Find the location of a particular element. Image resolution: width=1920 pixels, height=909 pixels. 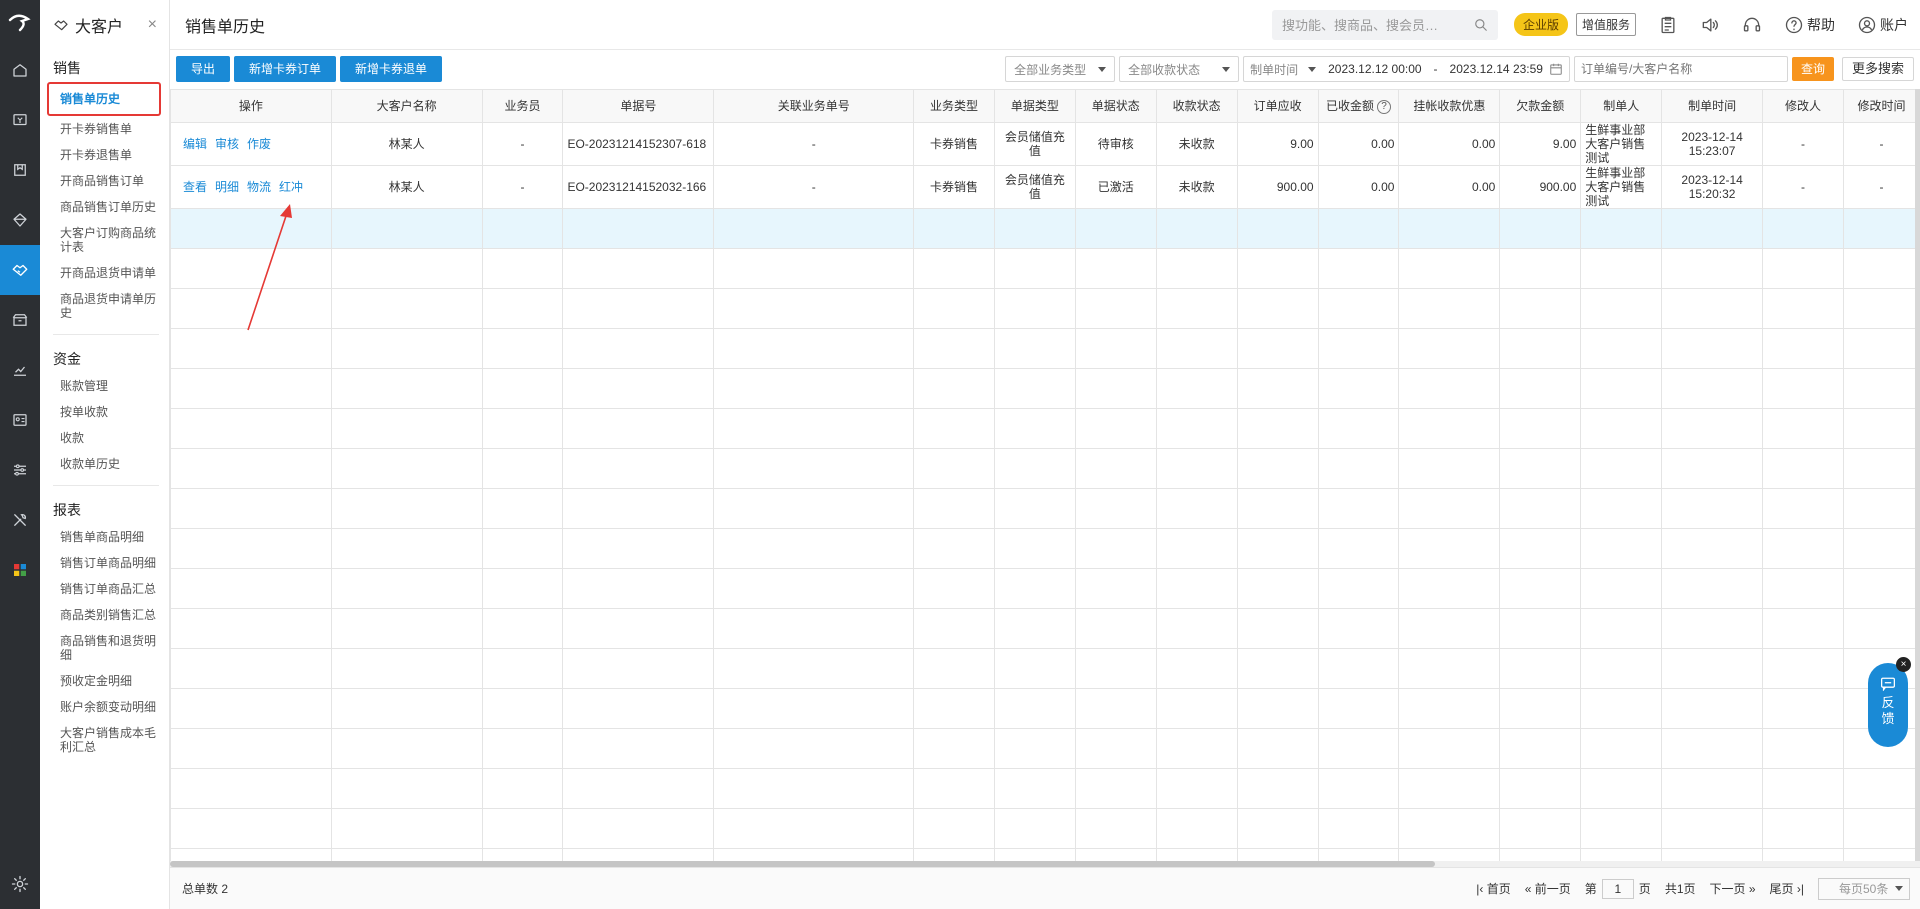

question-icon: ? is located at coordinates (1384, 107).